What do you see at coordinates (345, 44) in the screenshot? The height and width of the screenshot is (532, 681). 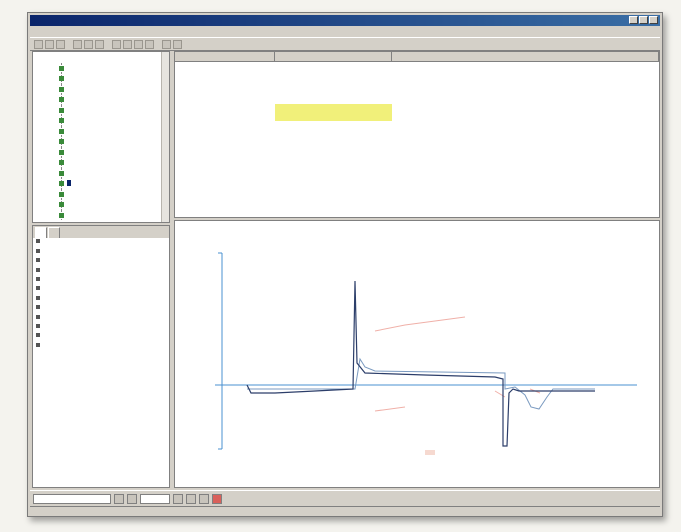 I see `toolbar` at bounding box center [345, 44].